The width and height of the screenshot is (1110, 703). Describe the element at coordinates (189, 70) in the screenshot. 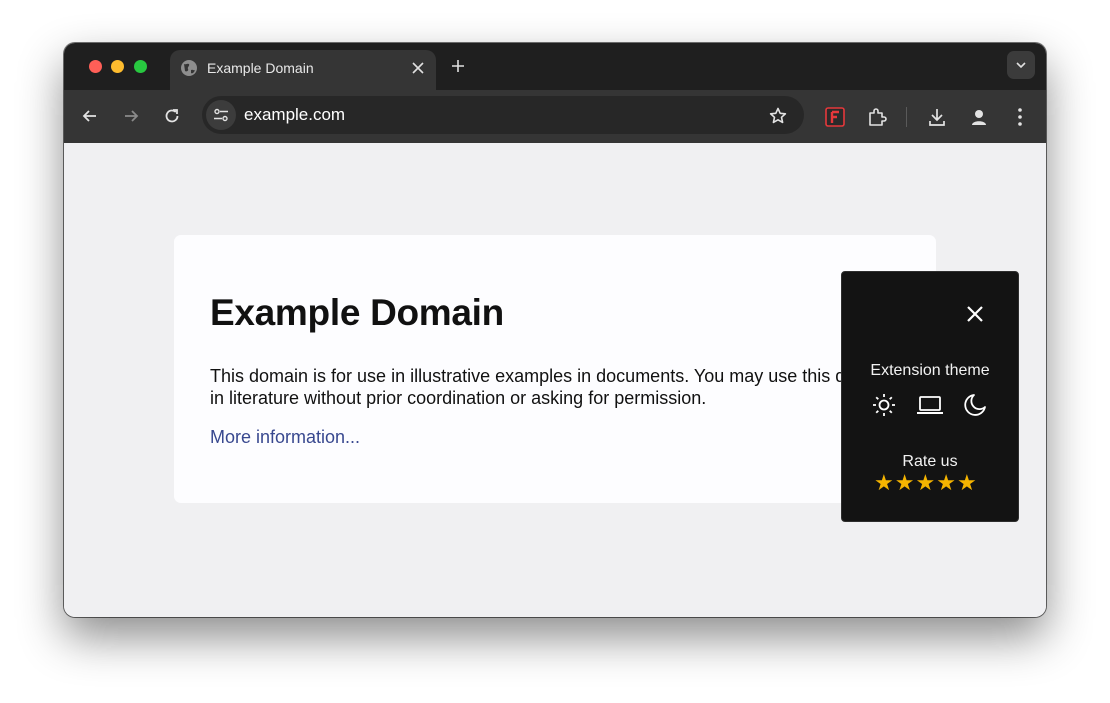

I see `globe-icon` at that location.